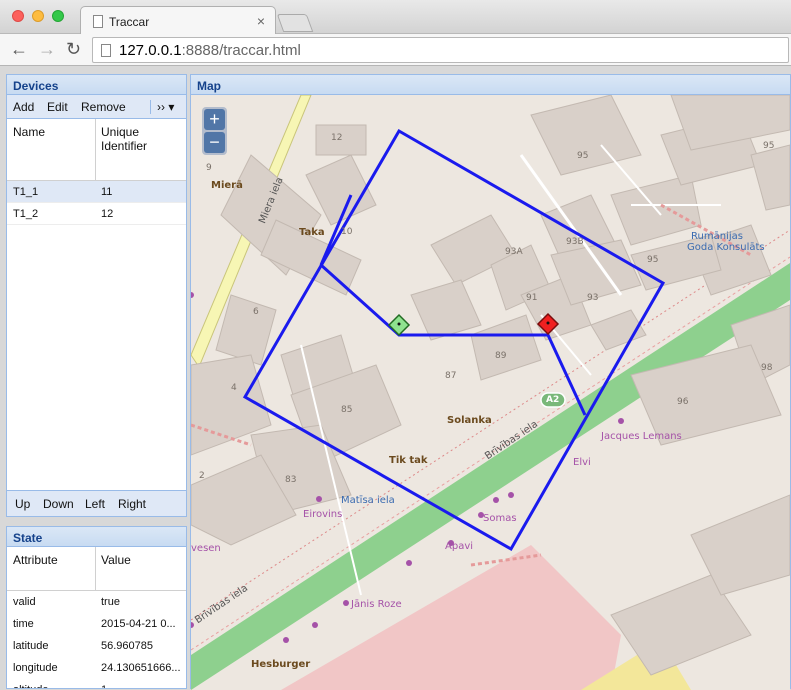 Image resolution: width=791 pixels, height=690 pixels. Describe the element at coordinates (26, 214) in the screenshot. I see `device-name: T1_2` at that location.